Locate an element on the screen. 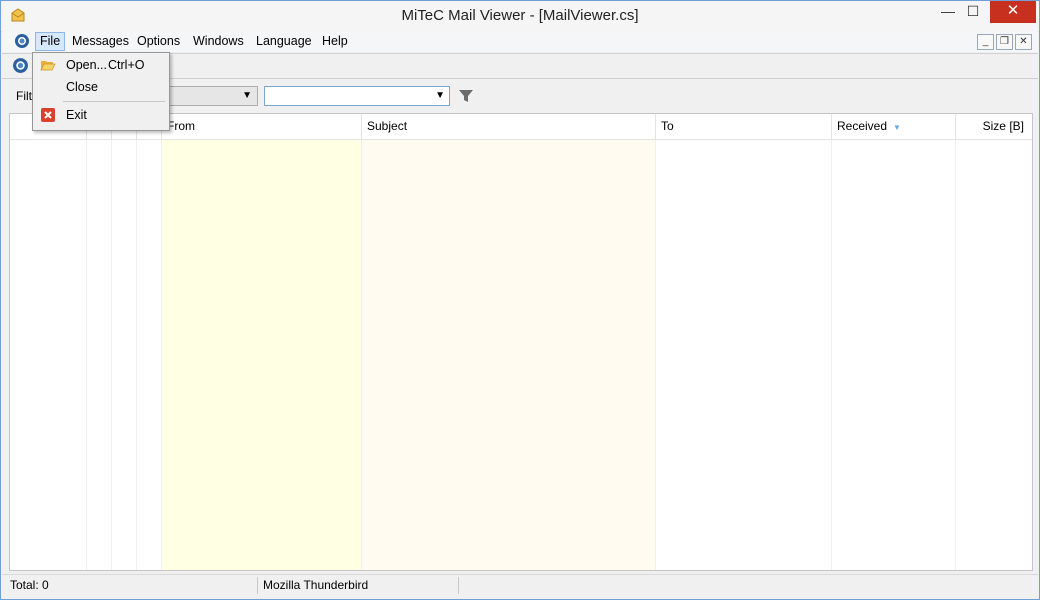 This screenshot has height=600, width=1040. column-header-subject: Subject is located at coordinates (509, 126).